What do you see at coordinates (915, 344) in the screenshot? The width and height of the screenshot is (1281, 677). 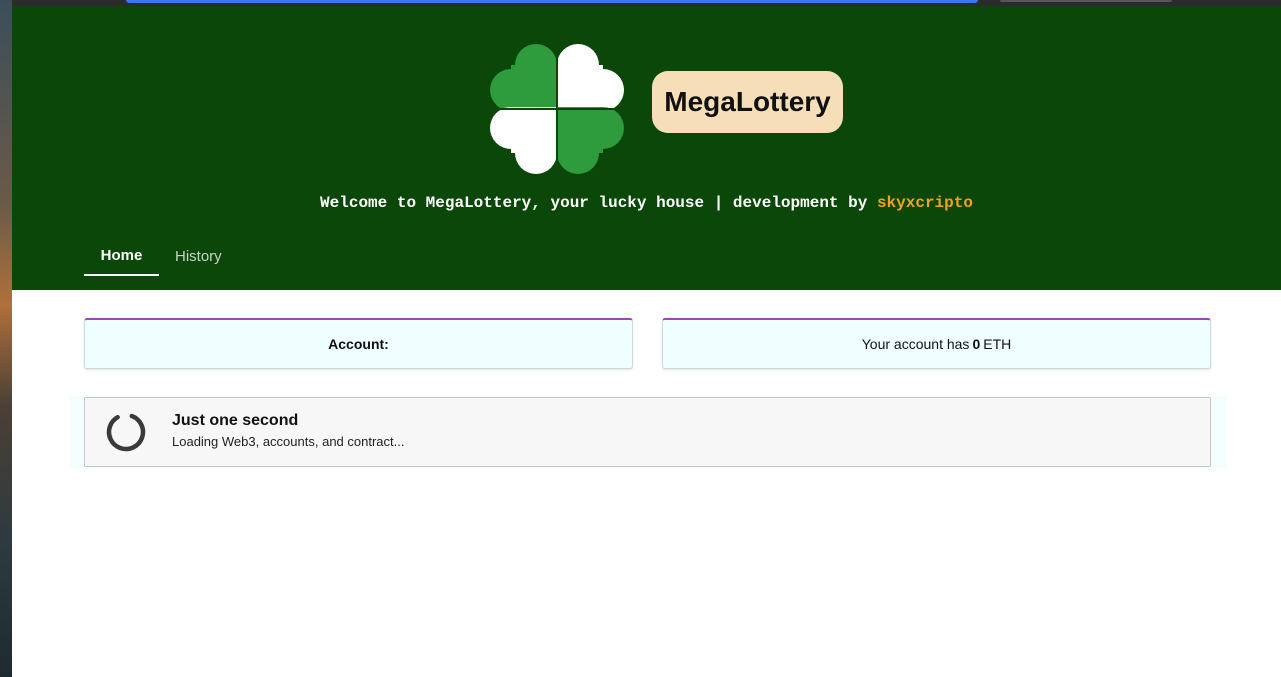 I see `balance-prefix: Your account has` at bounding box center [915, 344].